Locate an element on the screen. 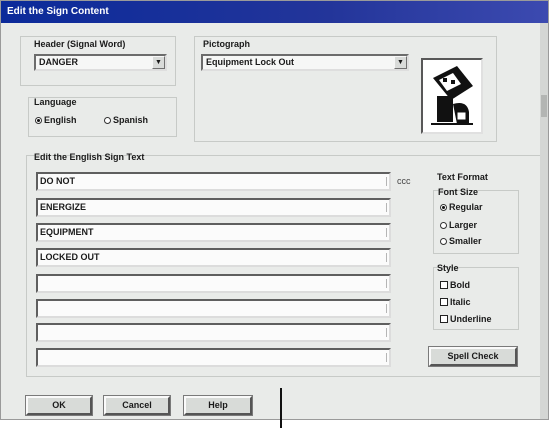 The width and height of the screenshot is (557, 430). sign-text-line-1: DO NOT is located at coordinates (213, 181).